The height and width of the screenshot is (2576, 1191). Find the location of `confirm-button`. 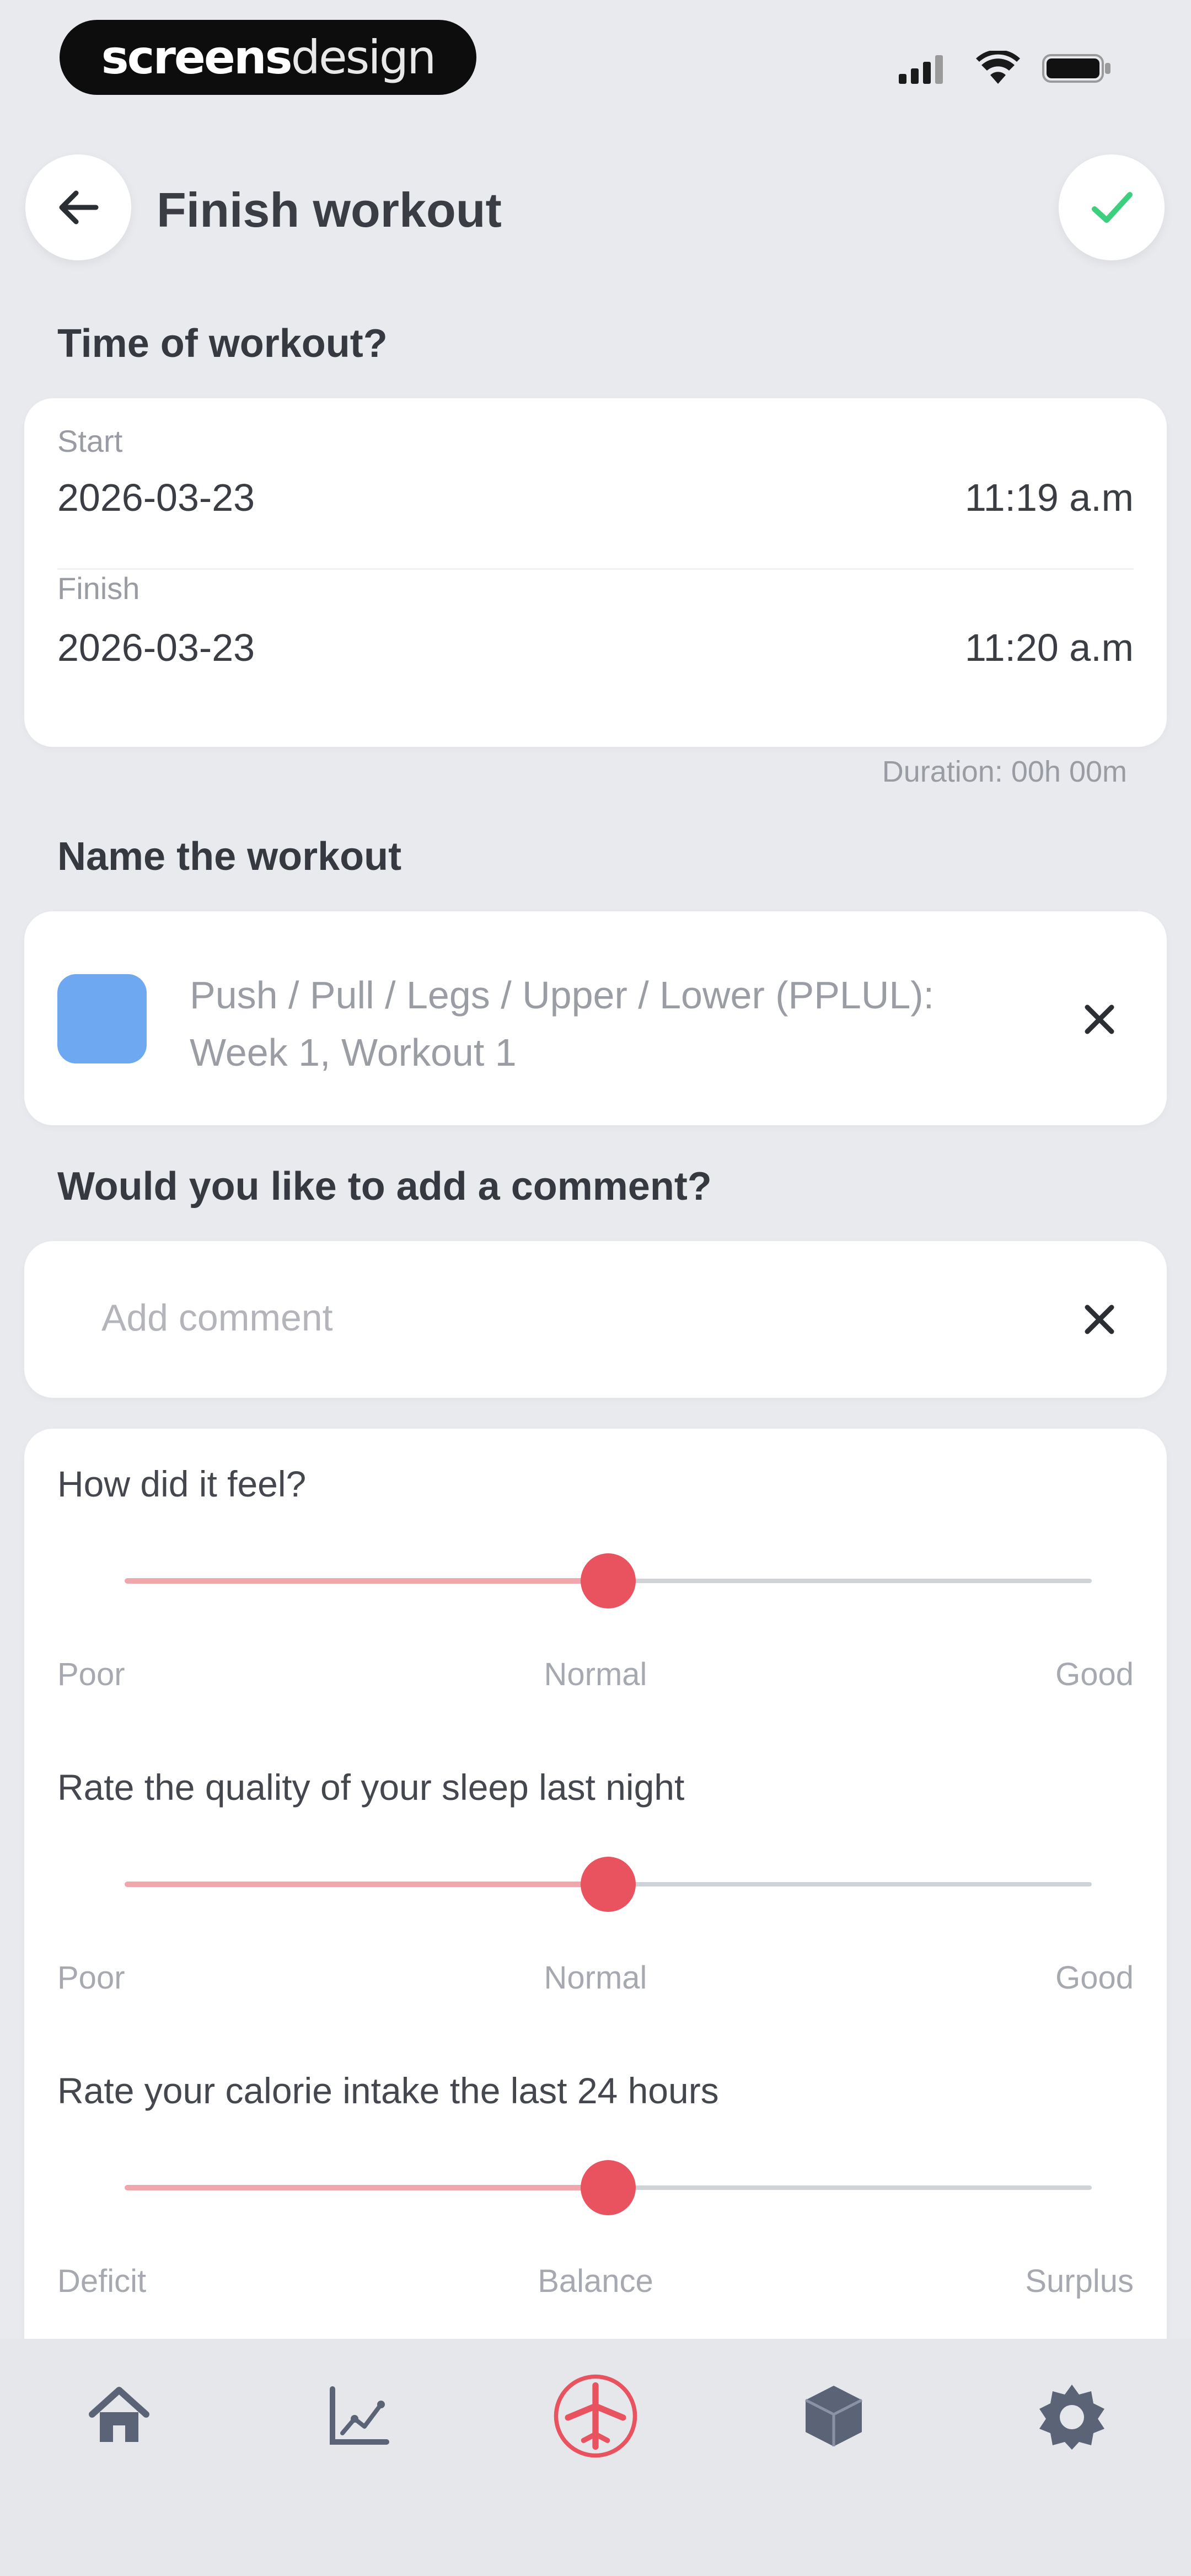

confirm-button is located at coordinates (1112, 207).